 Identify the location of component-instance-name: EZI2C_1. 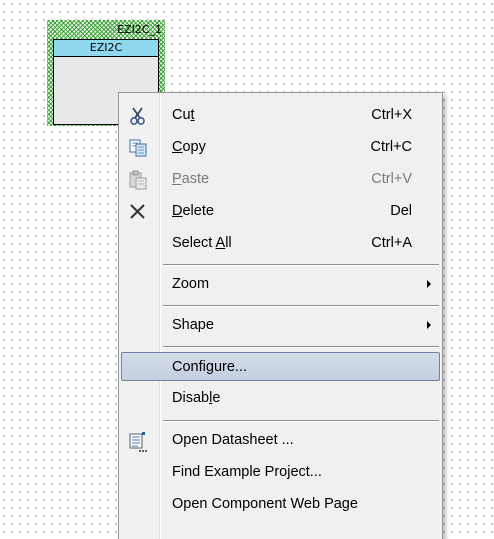
(139, 29).